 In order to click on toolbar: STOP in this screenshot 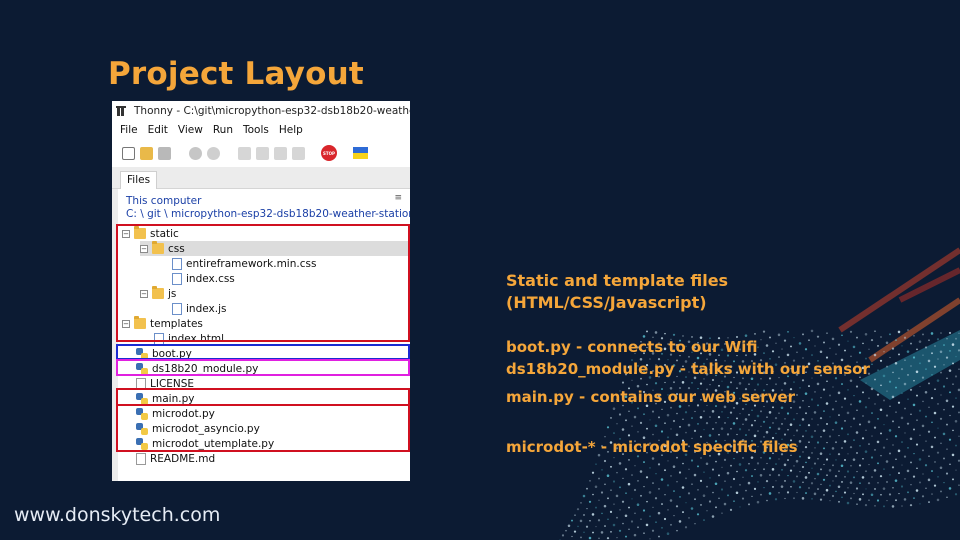, I will do `click(261, 153)`.